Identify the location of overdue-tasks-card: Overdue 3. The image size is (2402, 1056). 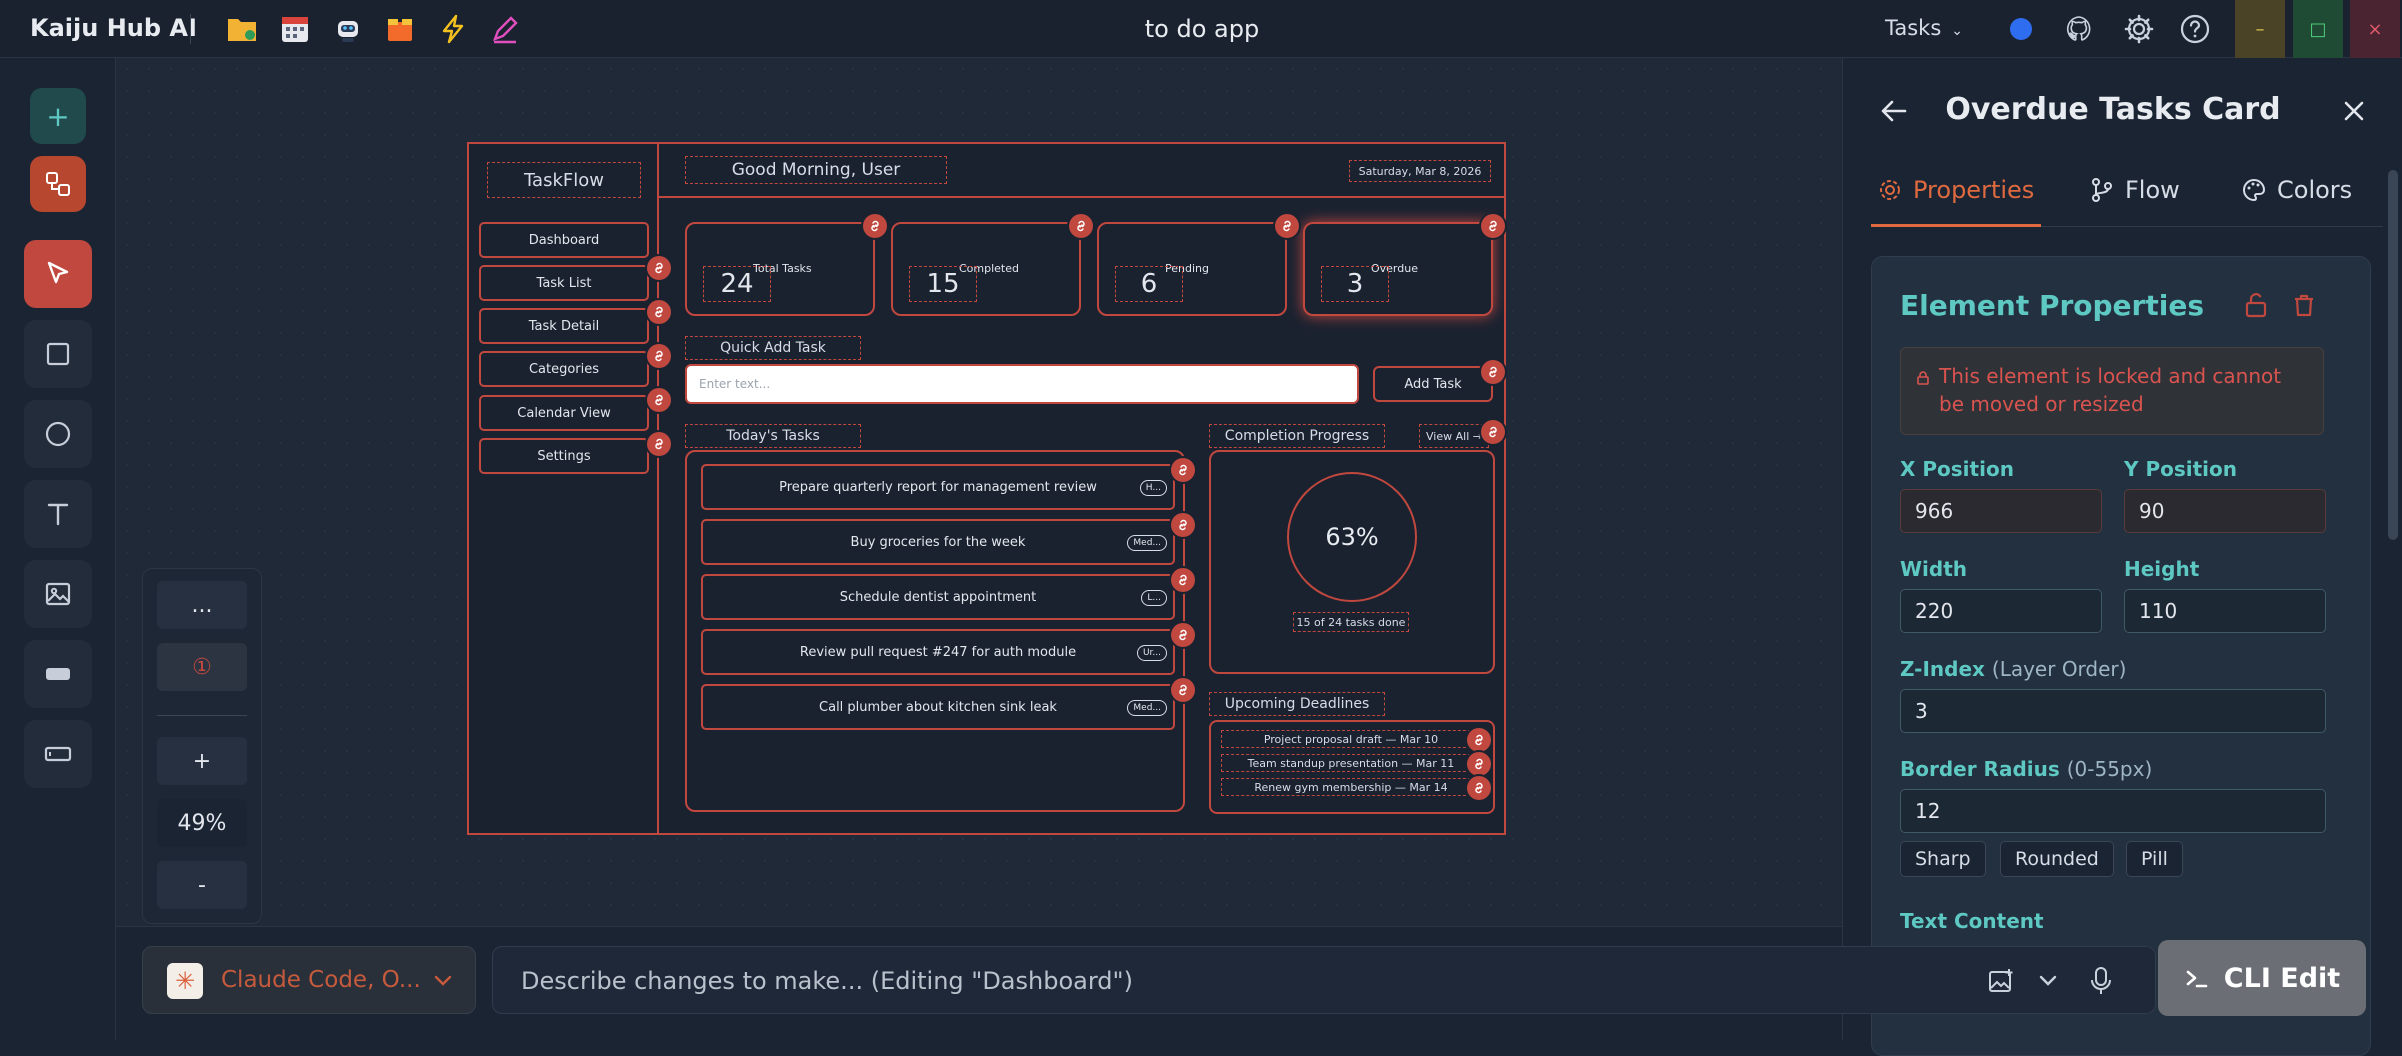
(1398, 269).